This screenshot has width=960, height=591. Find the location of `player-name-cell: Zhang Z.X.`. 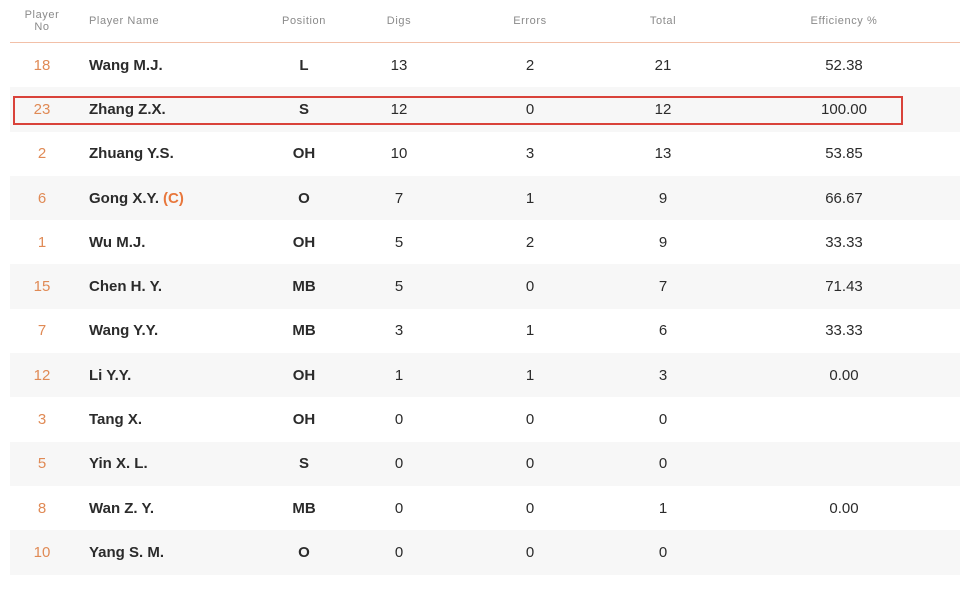

player-name-cell: Zhang Z.X. is located at coordinates (184, 109).